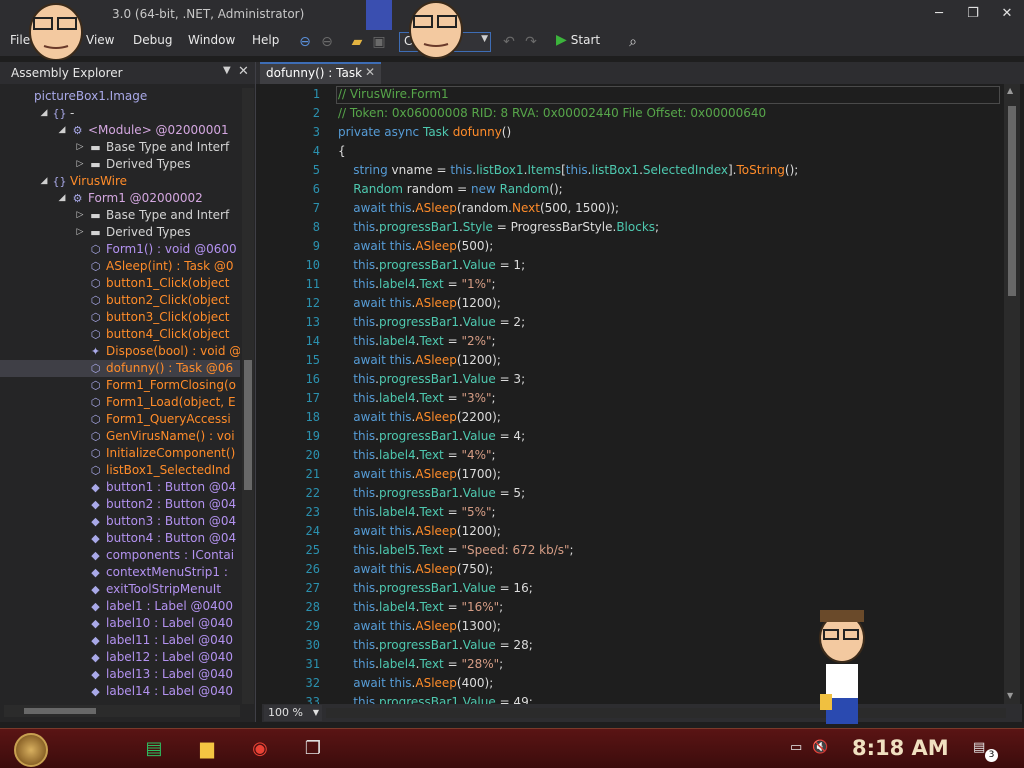  I want to click on code-line: this.progressBar1.Value = 2;, so click(431, 322).